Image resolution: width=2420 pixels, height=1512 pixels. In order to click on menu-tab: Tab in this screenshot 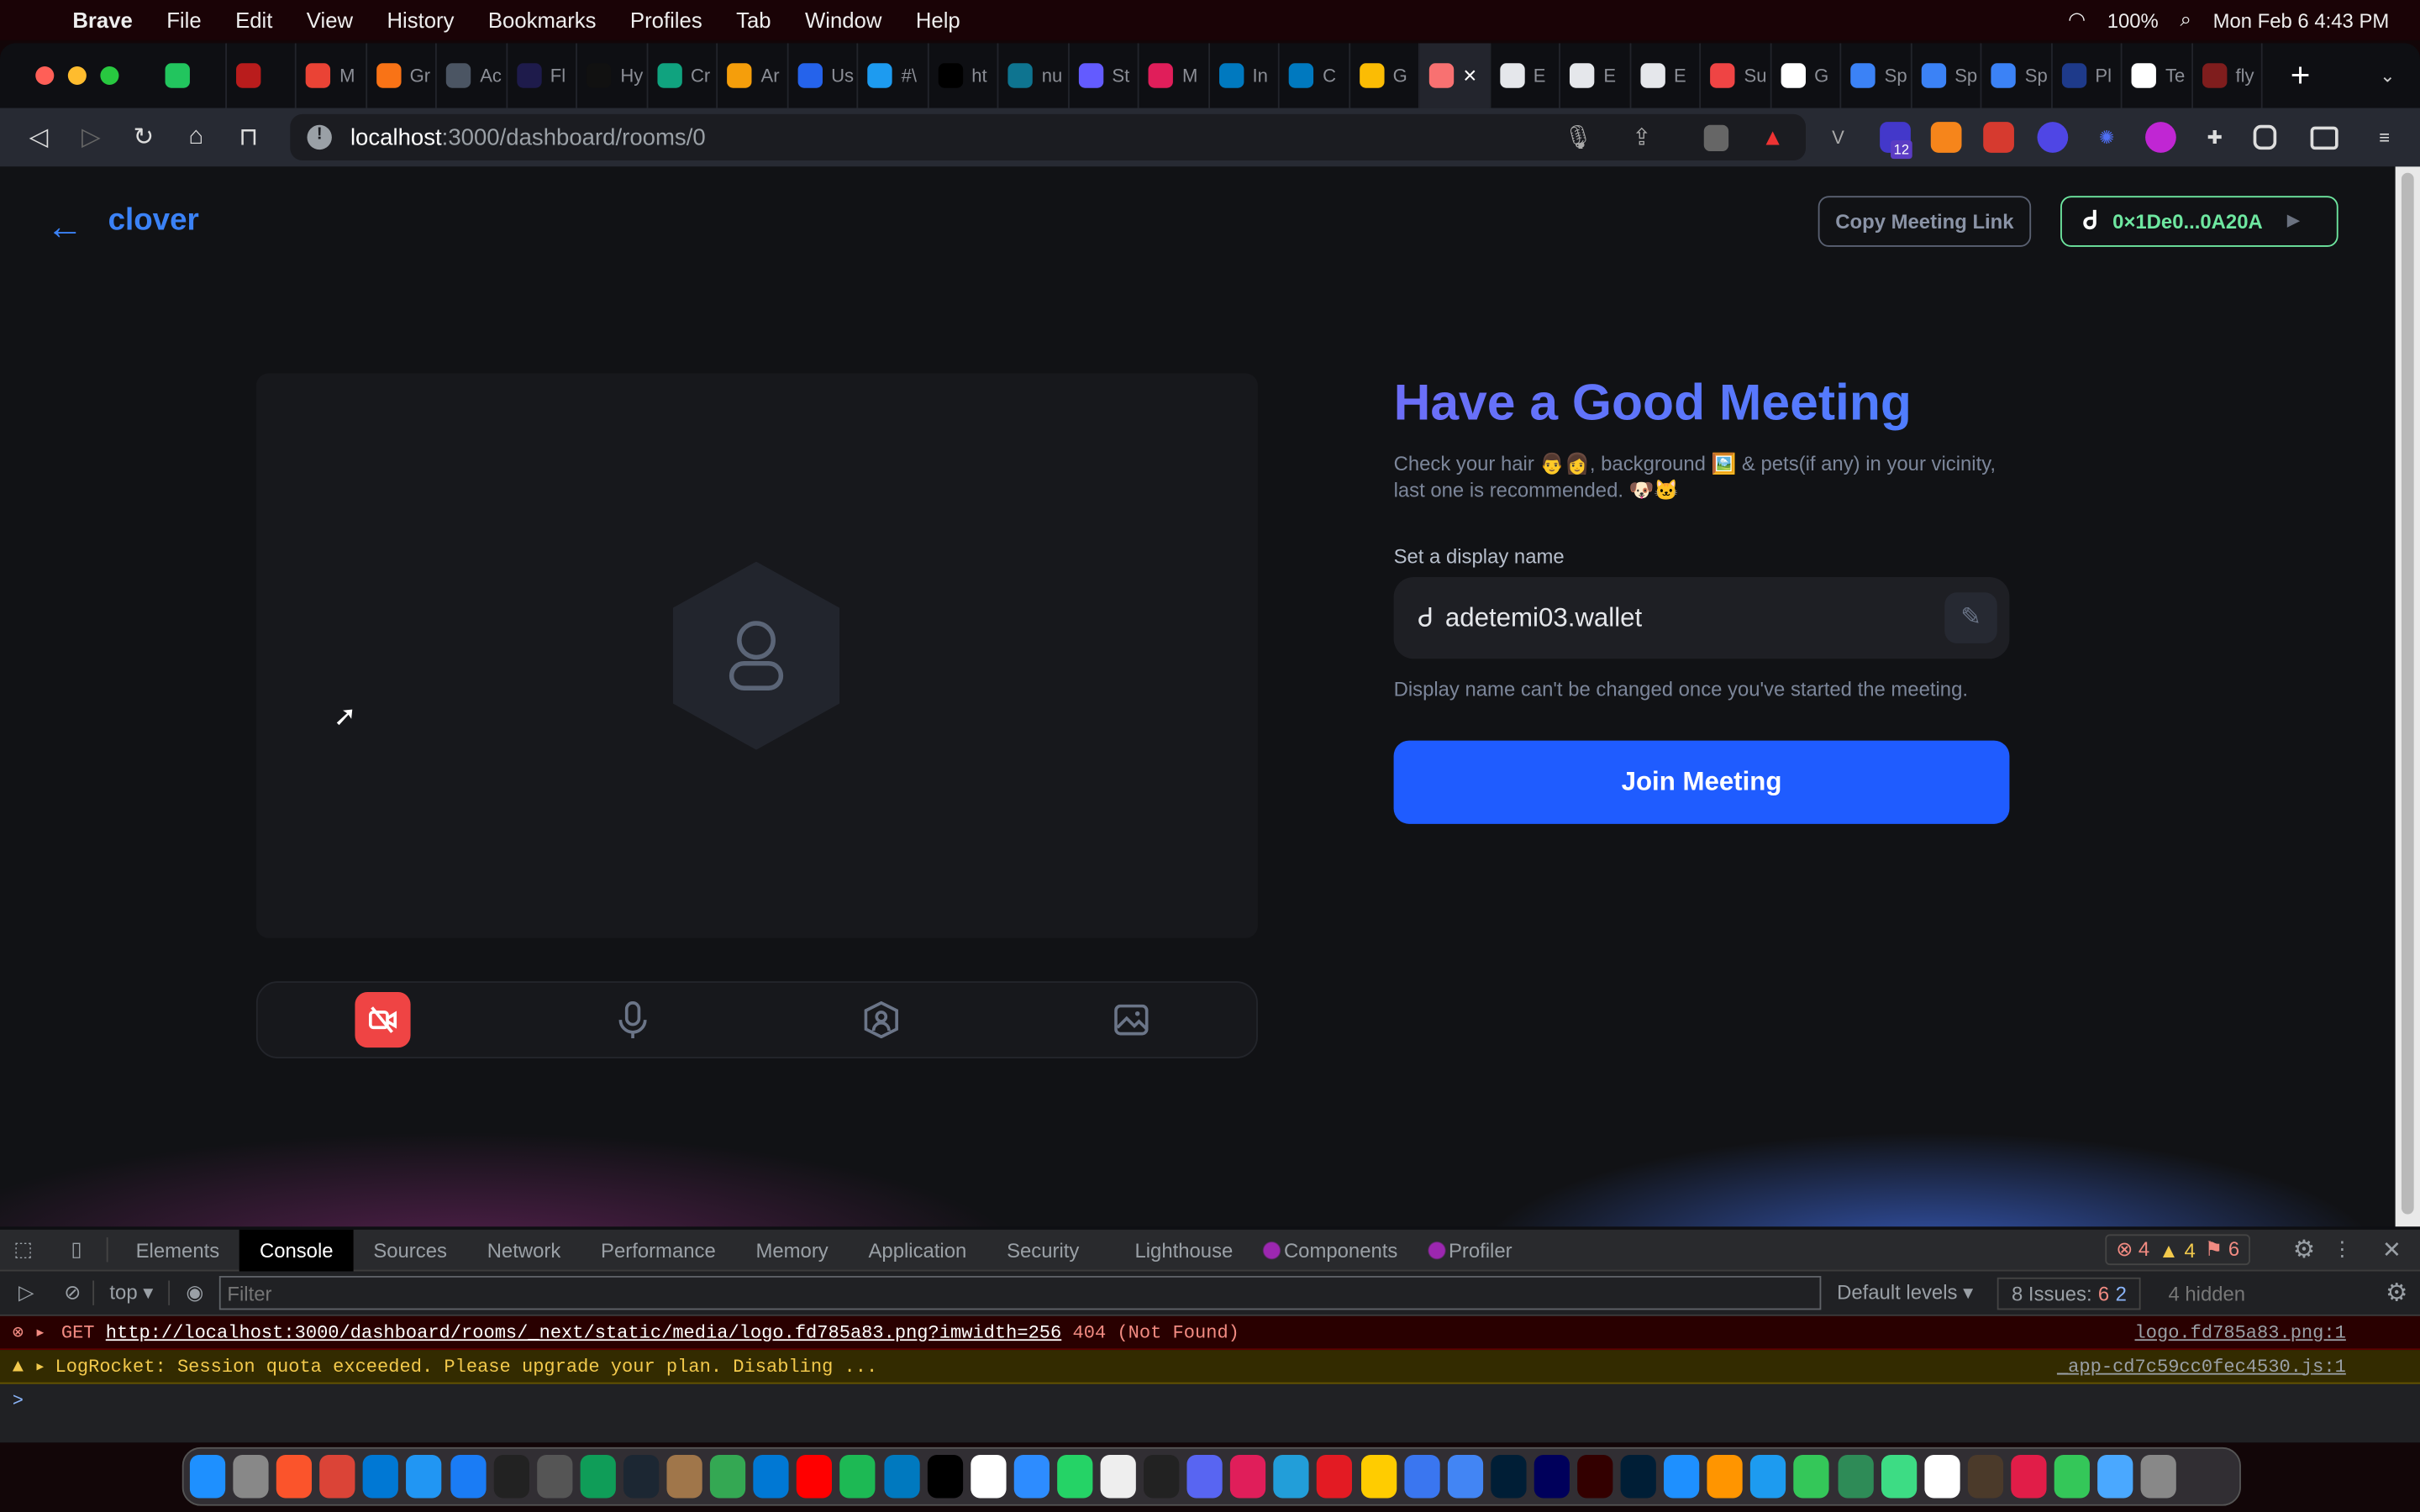, I will do `click(753, 20)`.